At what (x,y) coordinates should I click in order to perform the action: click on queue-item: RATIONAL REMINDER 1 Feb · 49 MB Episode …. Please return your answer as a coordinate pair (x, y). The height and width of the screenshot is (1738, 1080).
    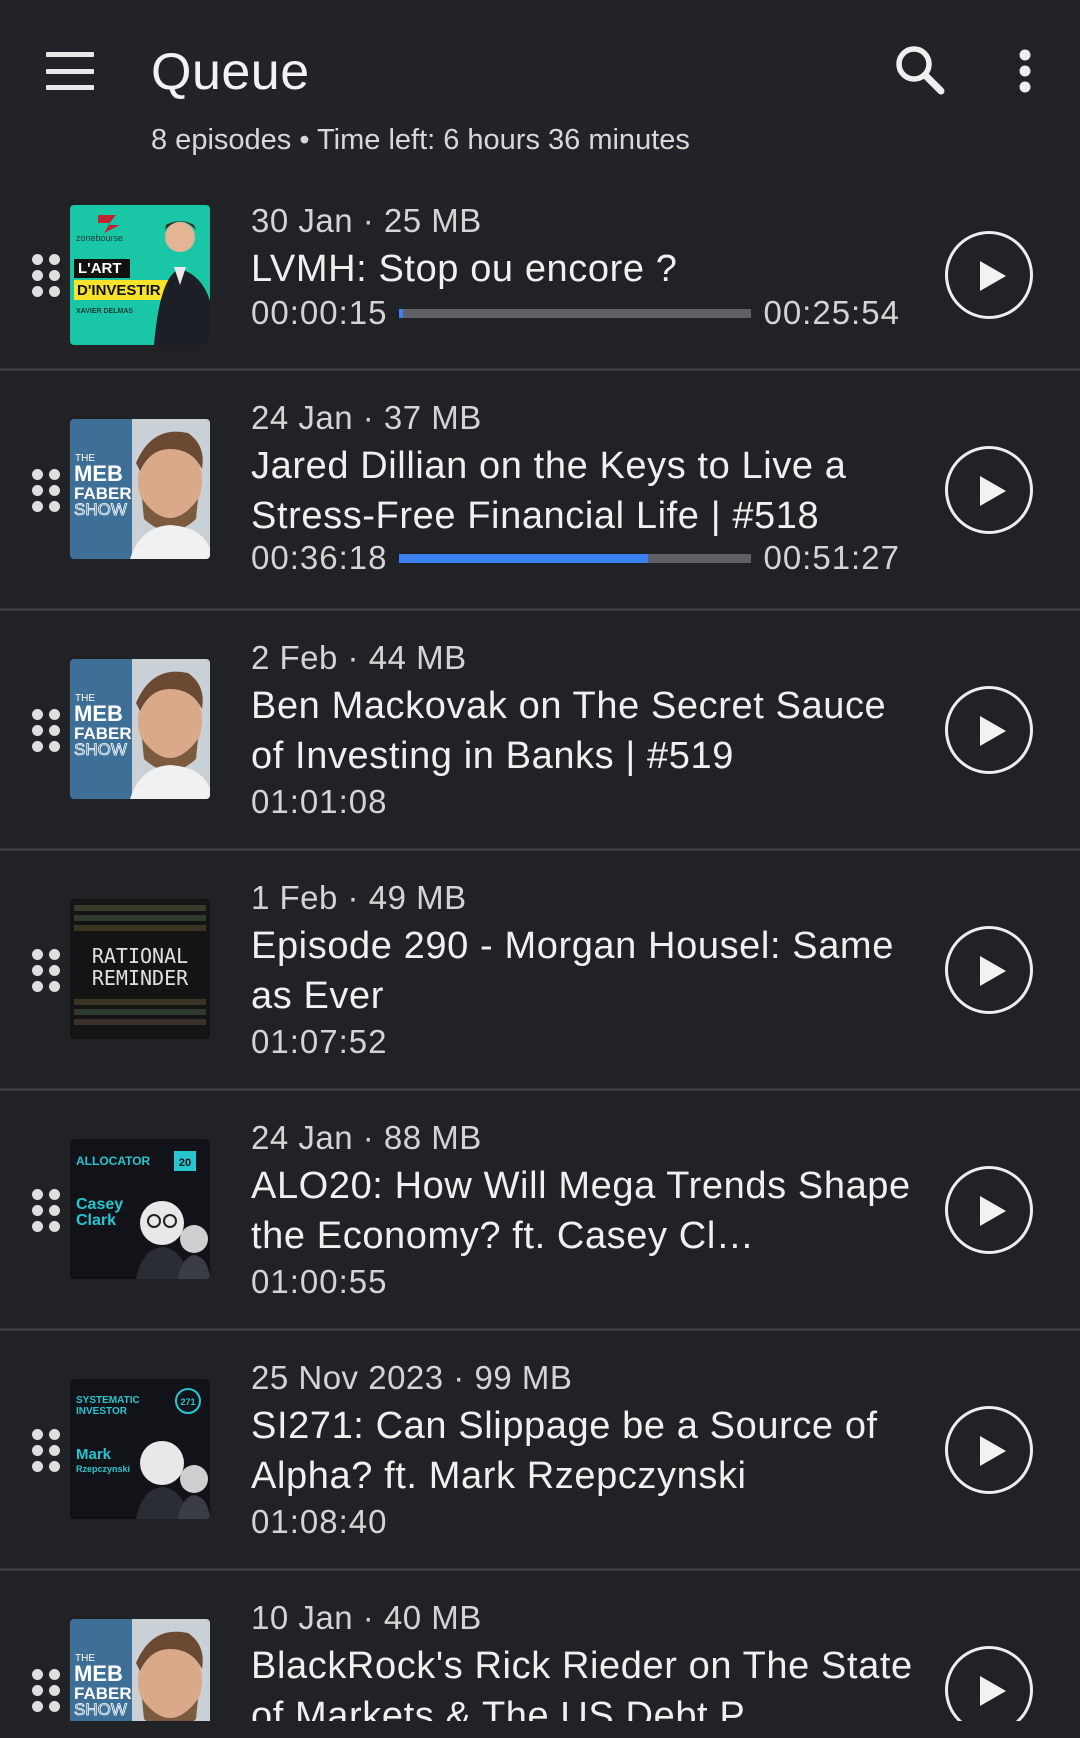
    Looking at the image, I should click on (540, 971).